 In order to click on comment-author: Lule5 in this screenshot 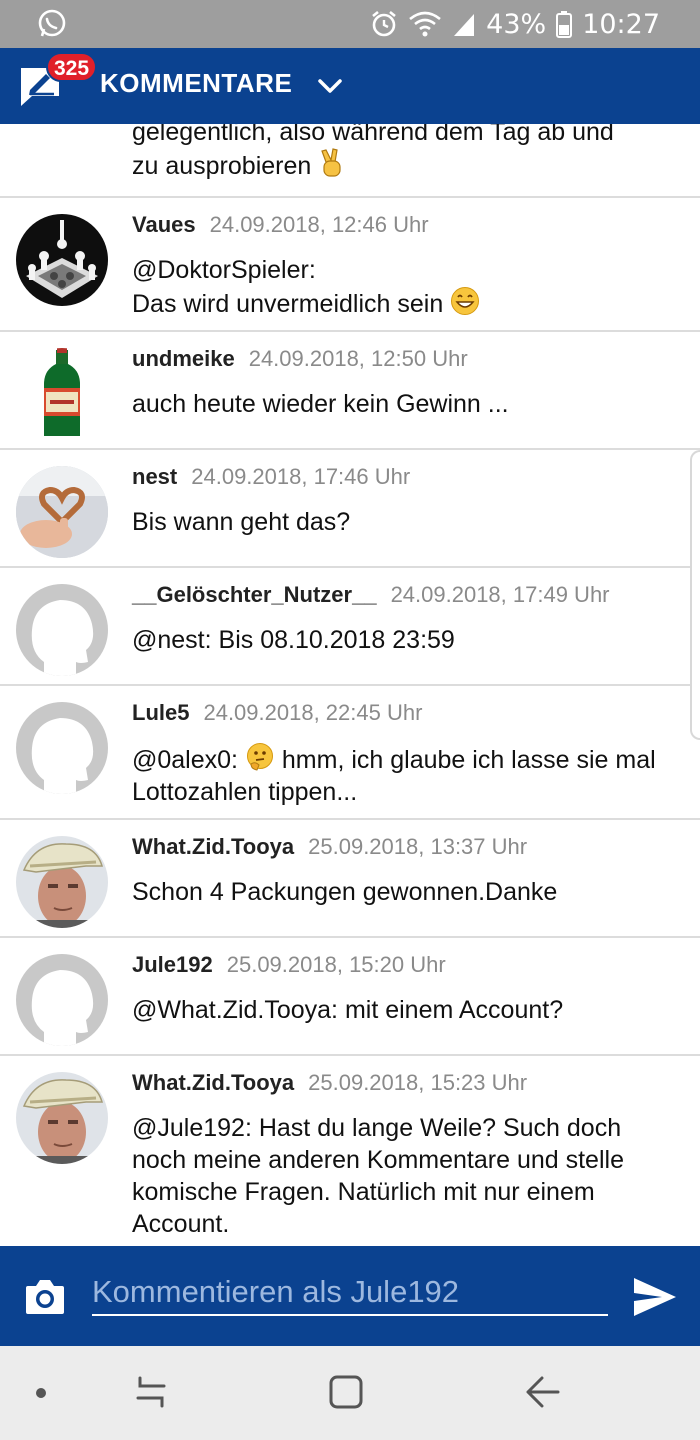, I will do `click(160, 712)`.